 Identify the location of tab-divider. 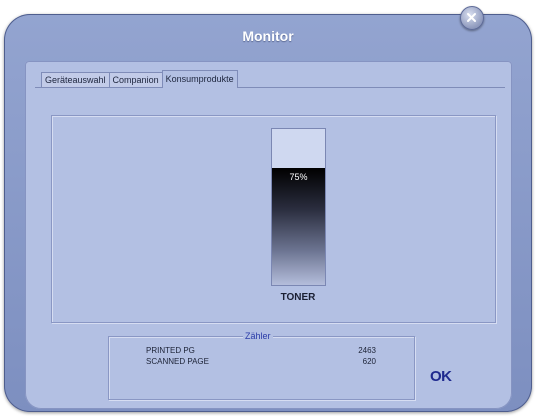
(270, 87).